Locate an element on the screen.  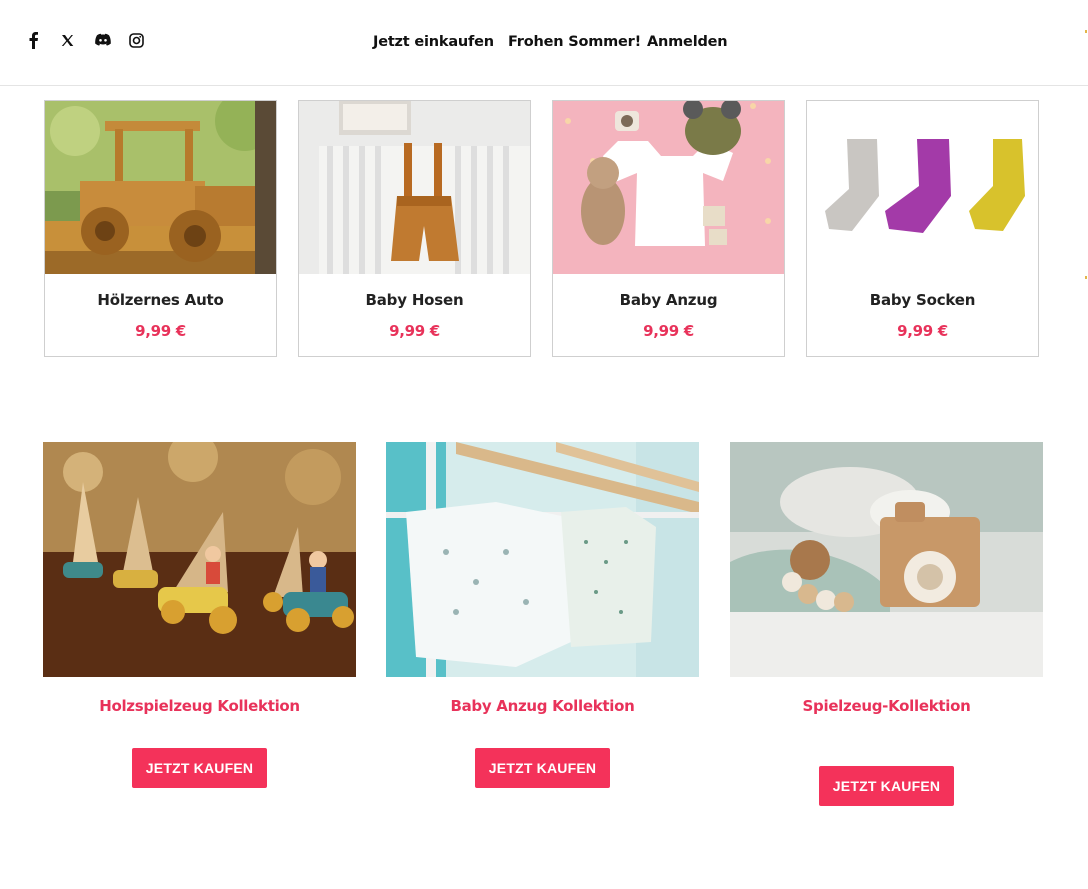
product-name: Baby Anzug is located at coordinates (668, 300).